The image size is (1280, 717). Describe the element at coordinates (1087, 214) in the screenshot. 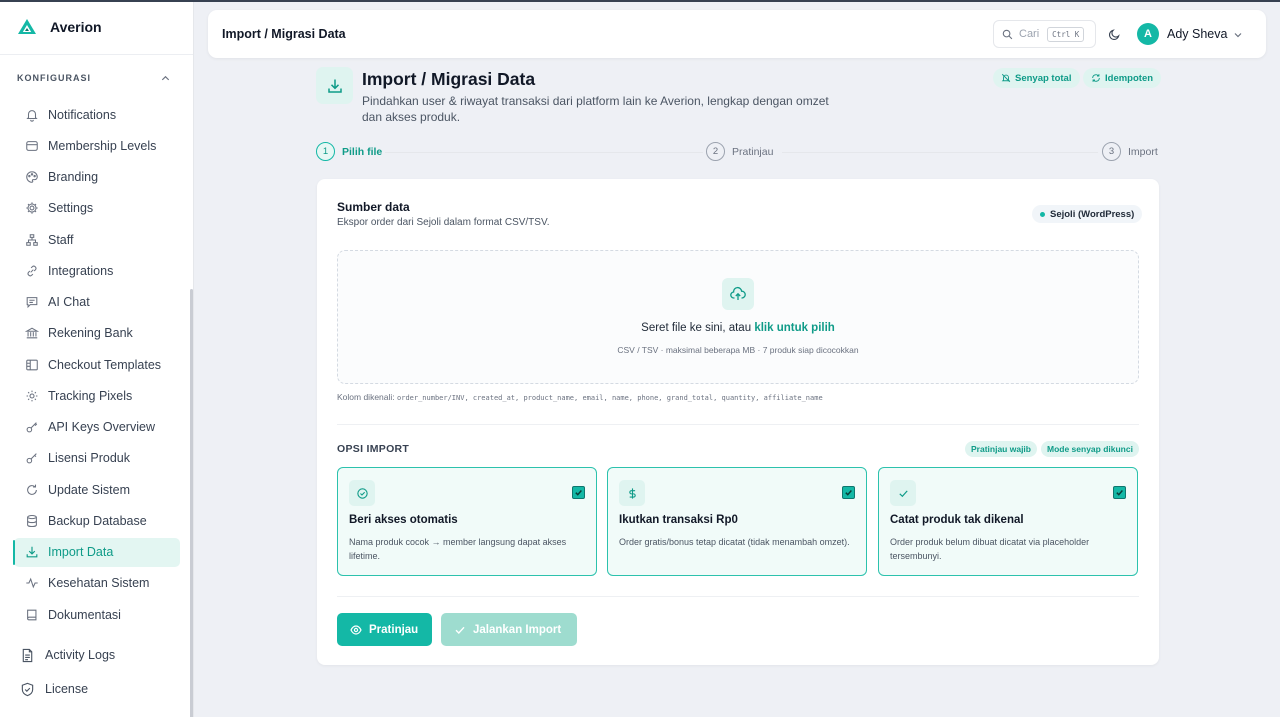

I see `source-platform-badge: Sejoli (WordPress)` at that location.